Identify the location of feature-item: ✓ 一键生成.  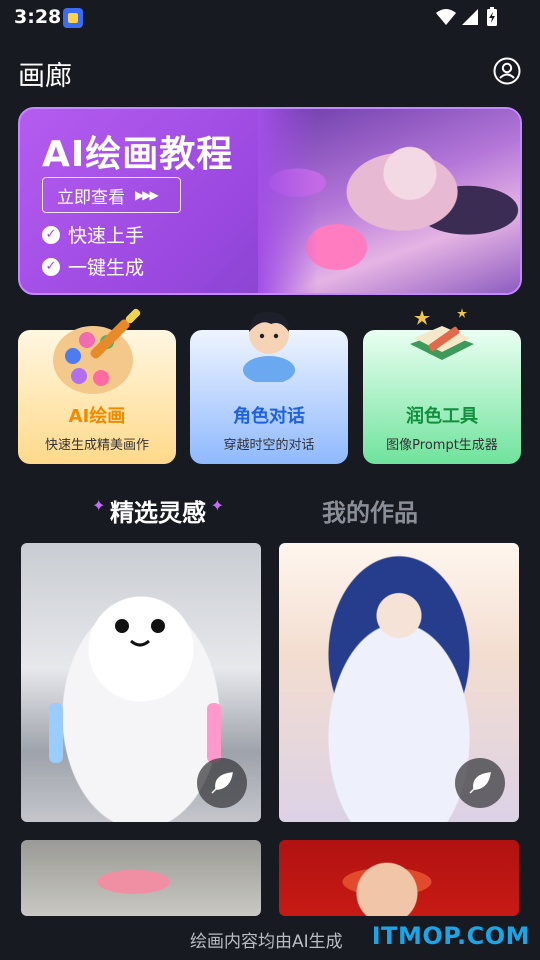
(93, 266).